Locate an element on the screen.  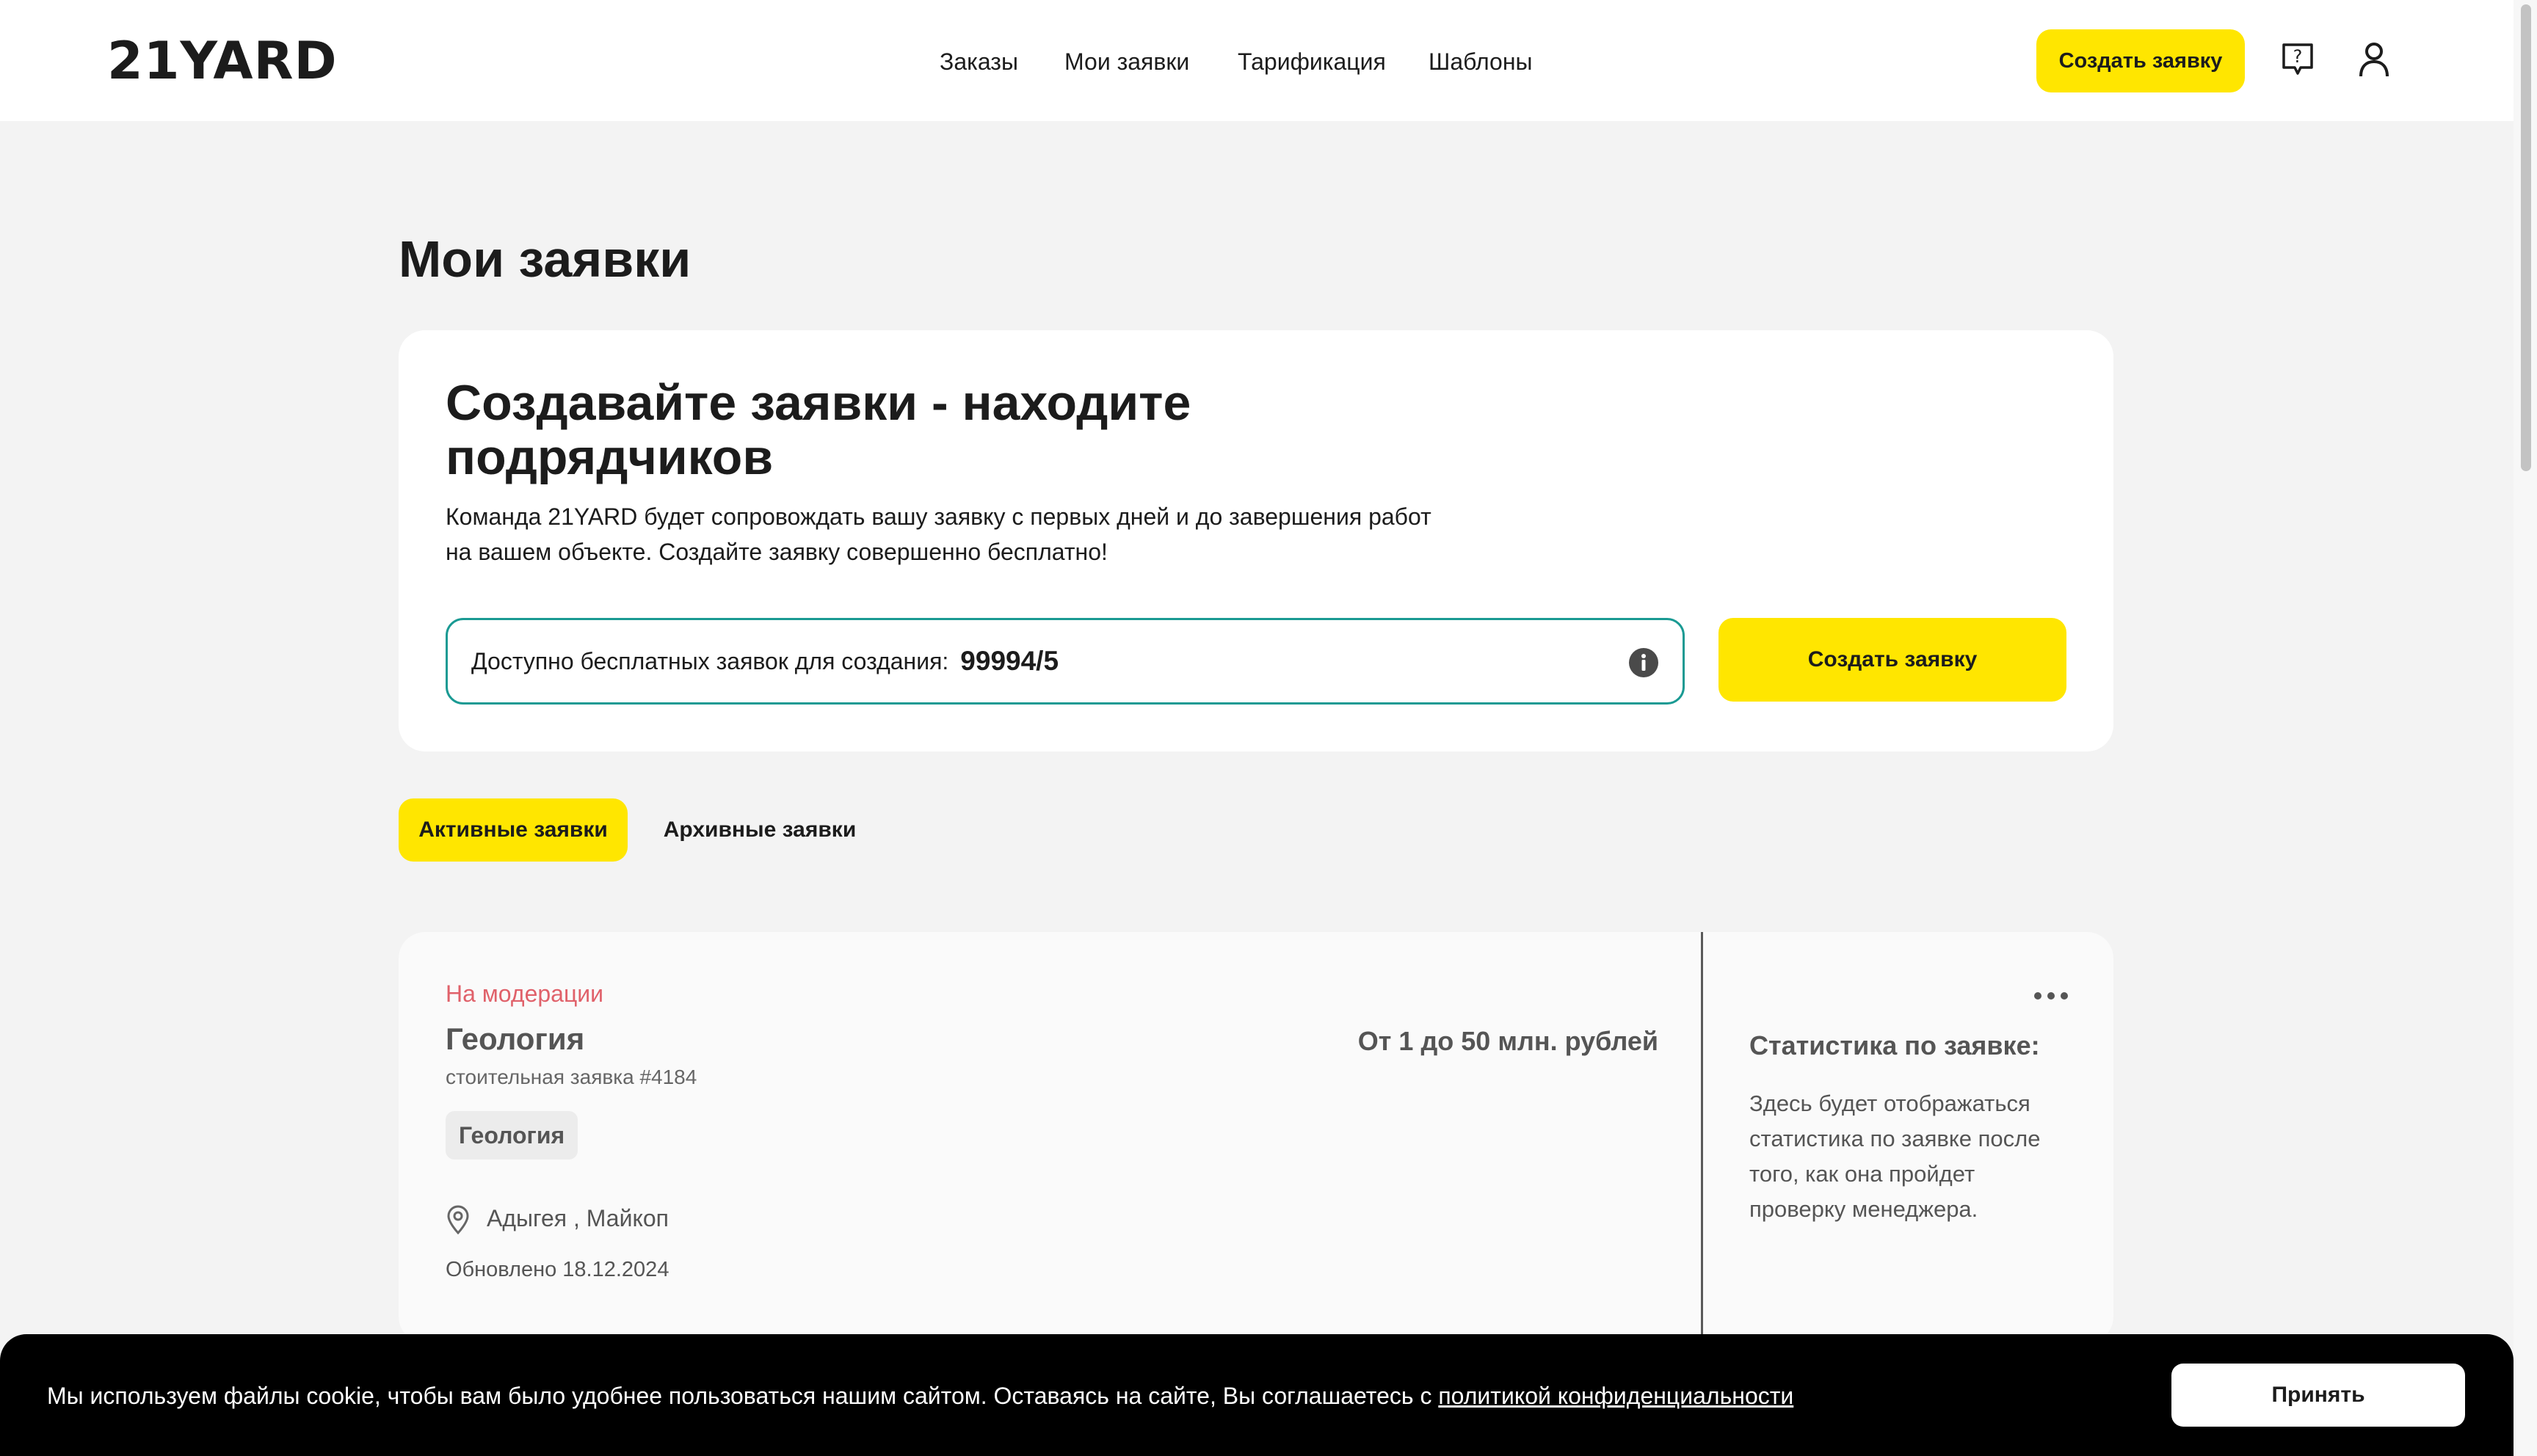
header-create-request-button: Создать заявку is located at coordinates (2140, 60).